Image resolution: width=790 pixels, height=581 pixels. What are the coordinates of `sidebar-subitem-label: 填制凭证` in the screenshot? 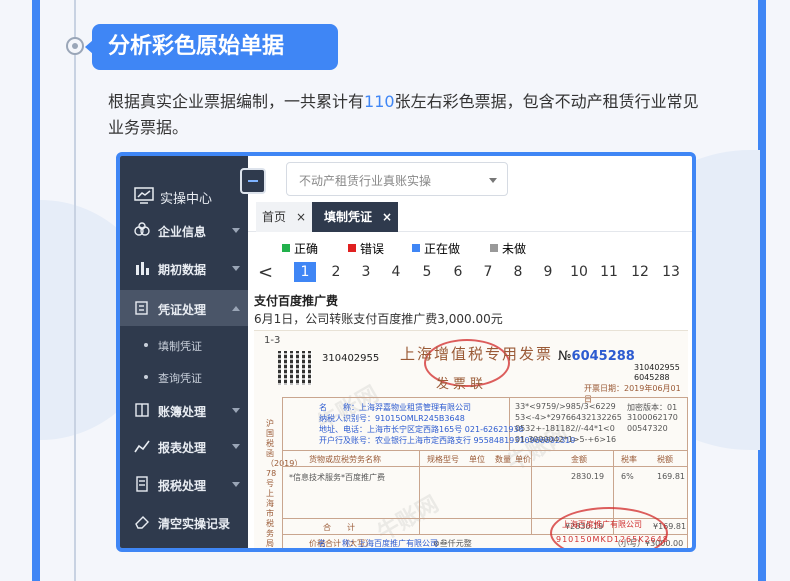 It's located at (180, 346).